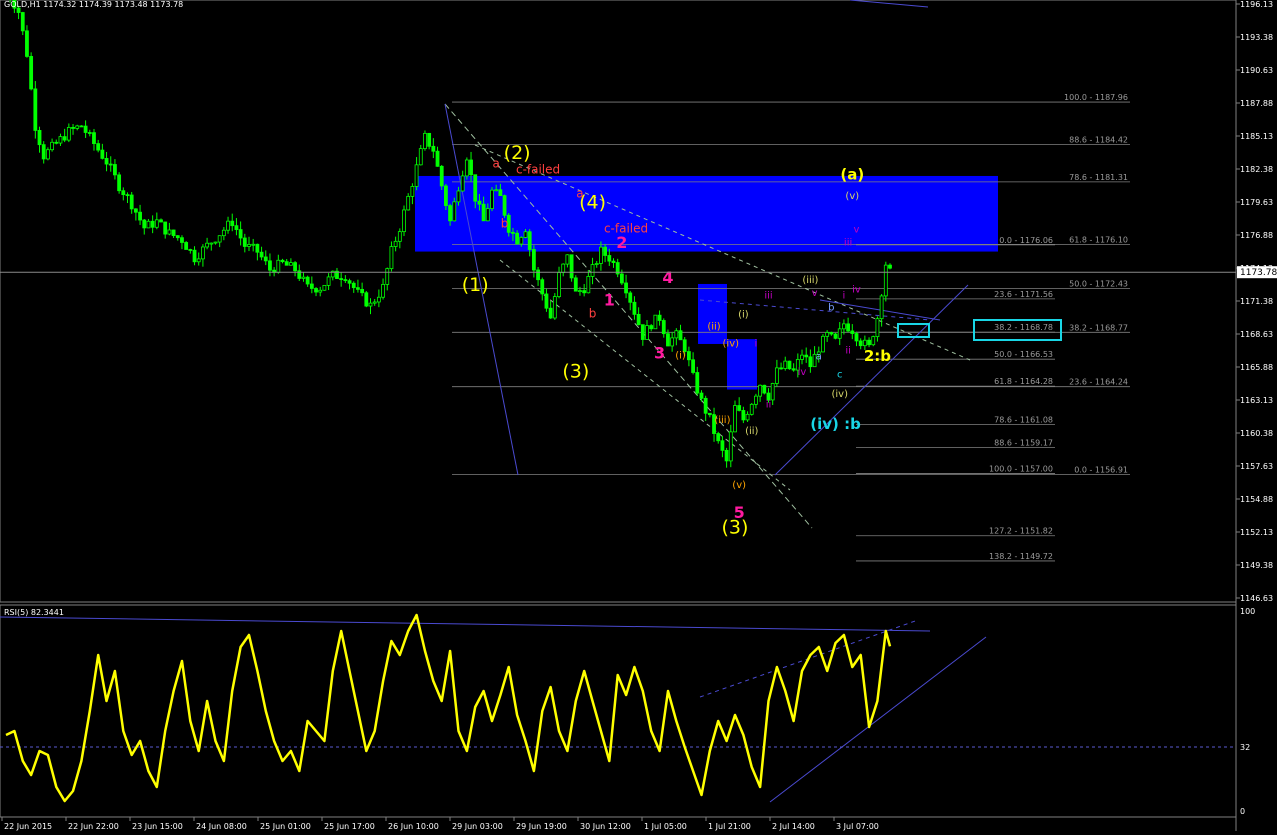 This screenshot has width=1277, height=835. I want to click on symbol-info-header: GOLD,H1 1174.32 1174.39 1173.48 1173.78, so click(93, 4).